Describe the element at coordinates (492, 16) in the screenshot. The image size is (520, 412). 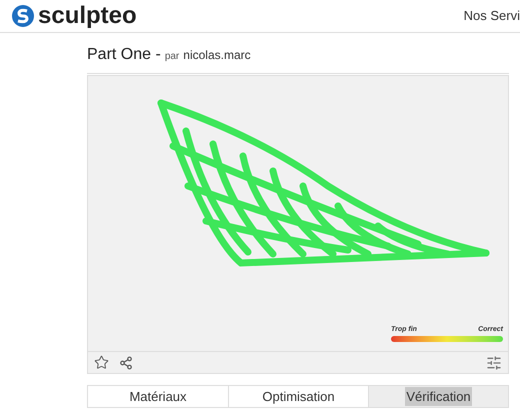
I see `nav-link: Nos Servi` at that location.